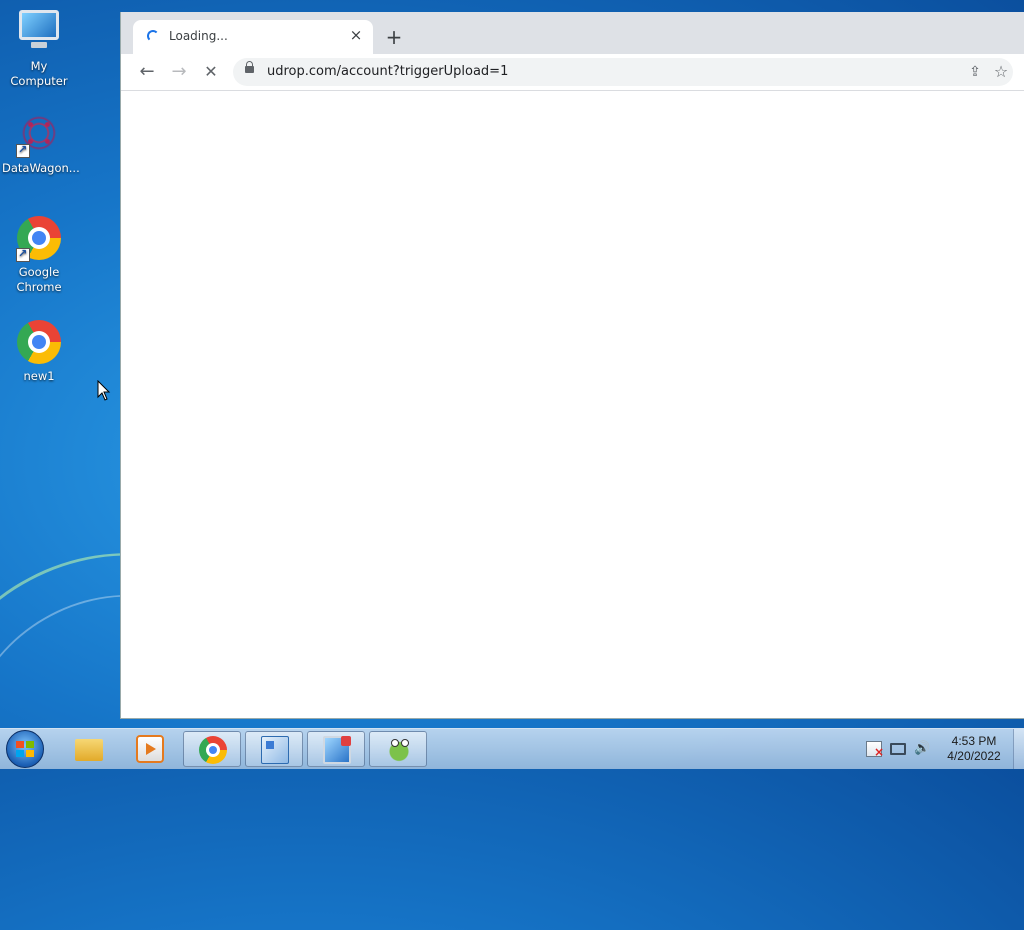  I want to click on windows-logo-icon, so click(25, 749).